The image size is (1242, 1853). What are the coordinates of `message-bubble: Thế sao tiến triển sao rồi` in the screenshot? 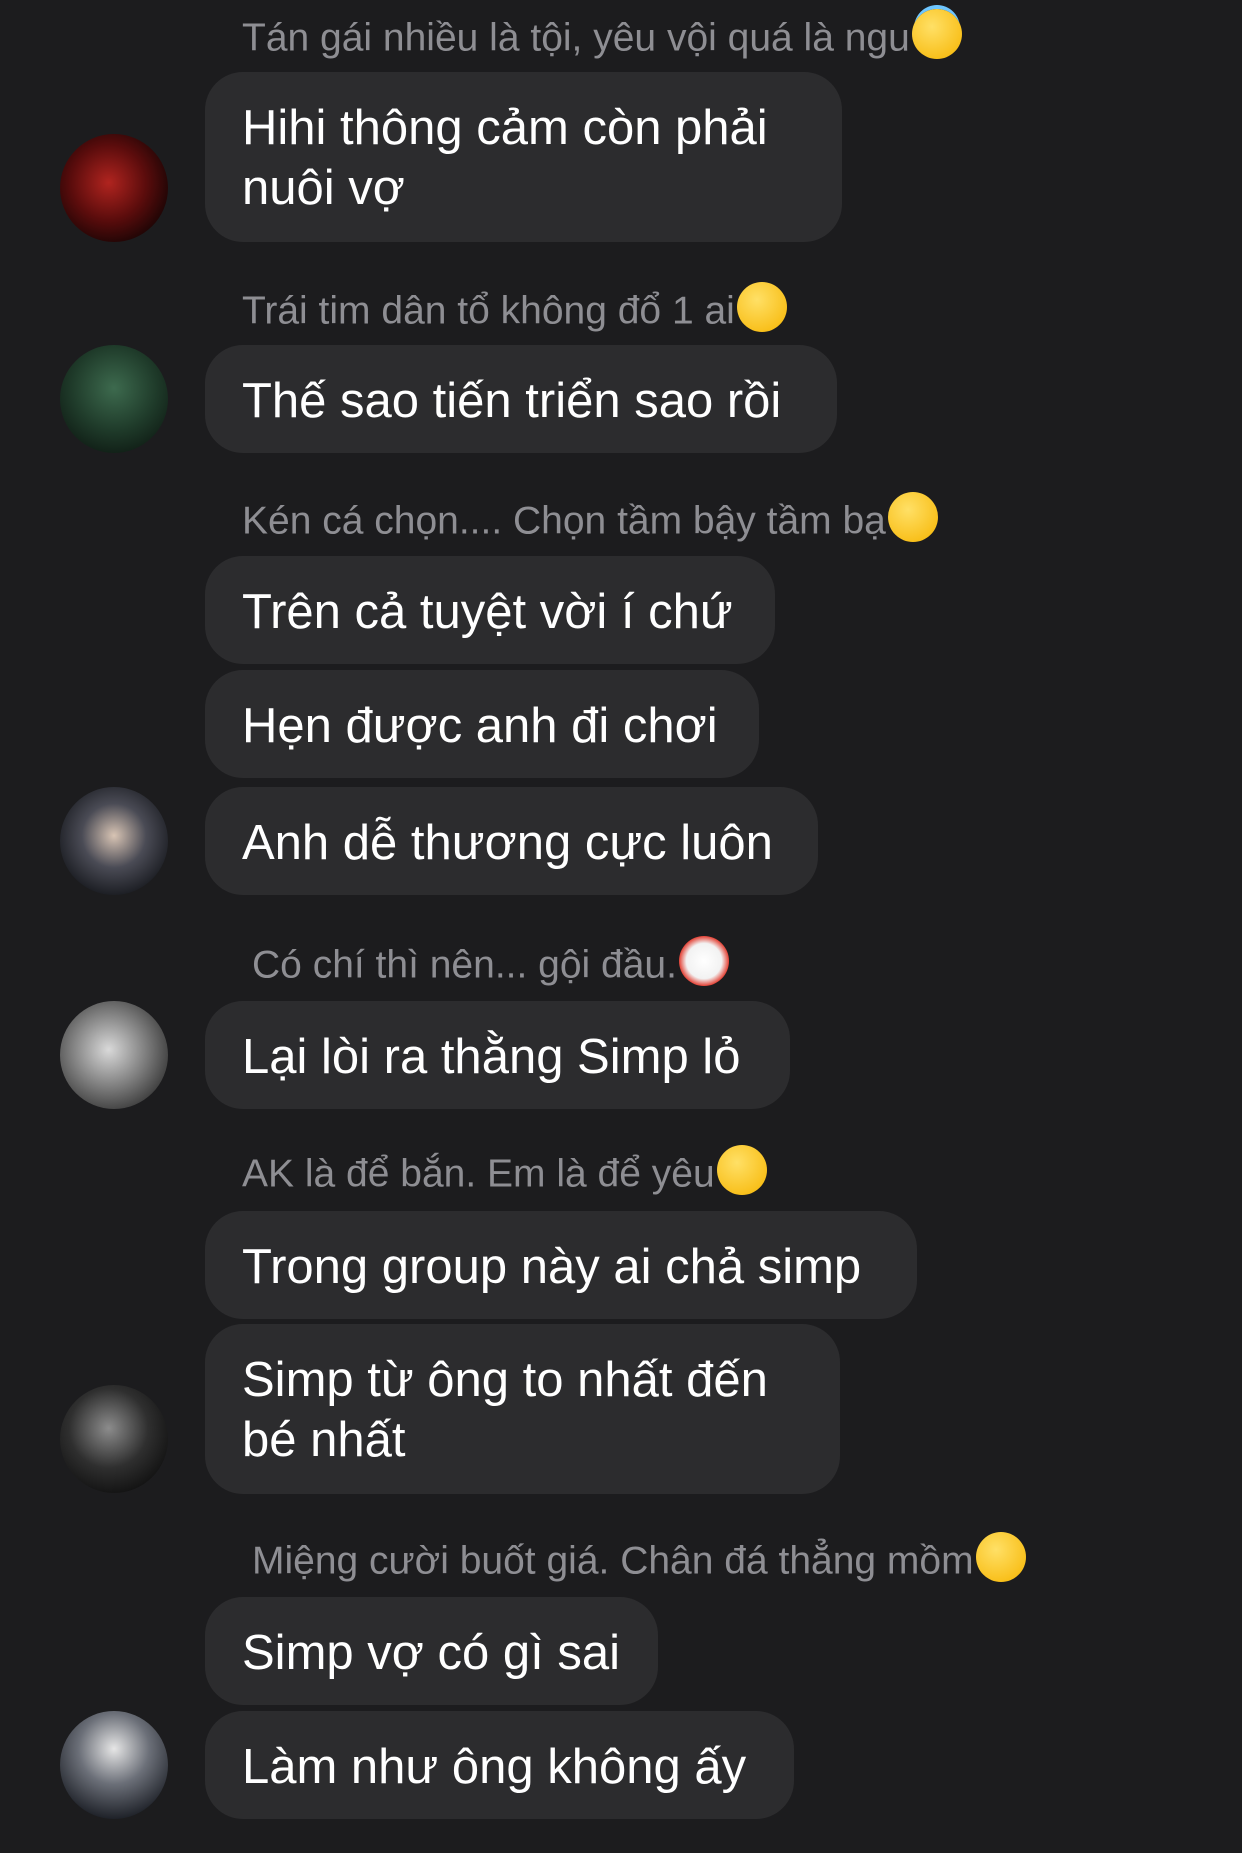 It's located at (521, 399).